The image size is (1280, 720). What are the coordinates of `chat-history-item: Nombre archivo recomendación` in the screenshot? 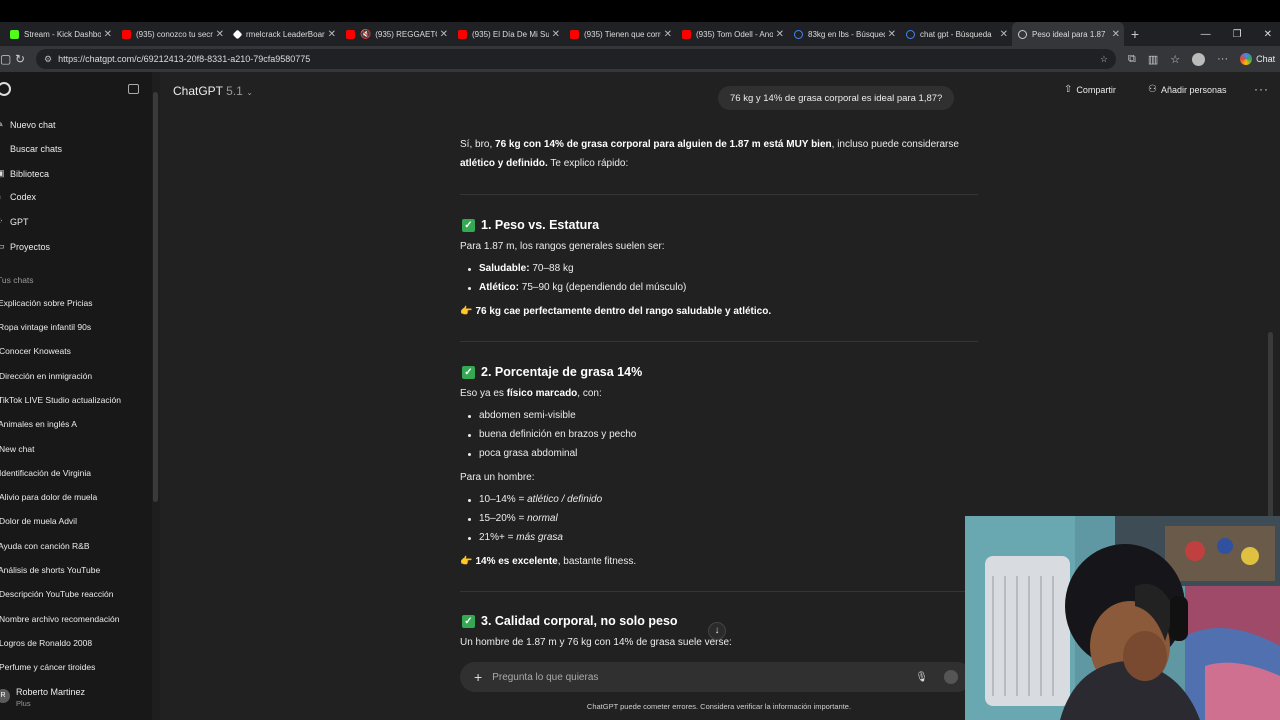 It's located at (74, 619).